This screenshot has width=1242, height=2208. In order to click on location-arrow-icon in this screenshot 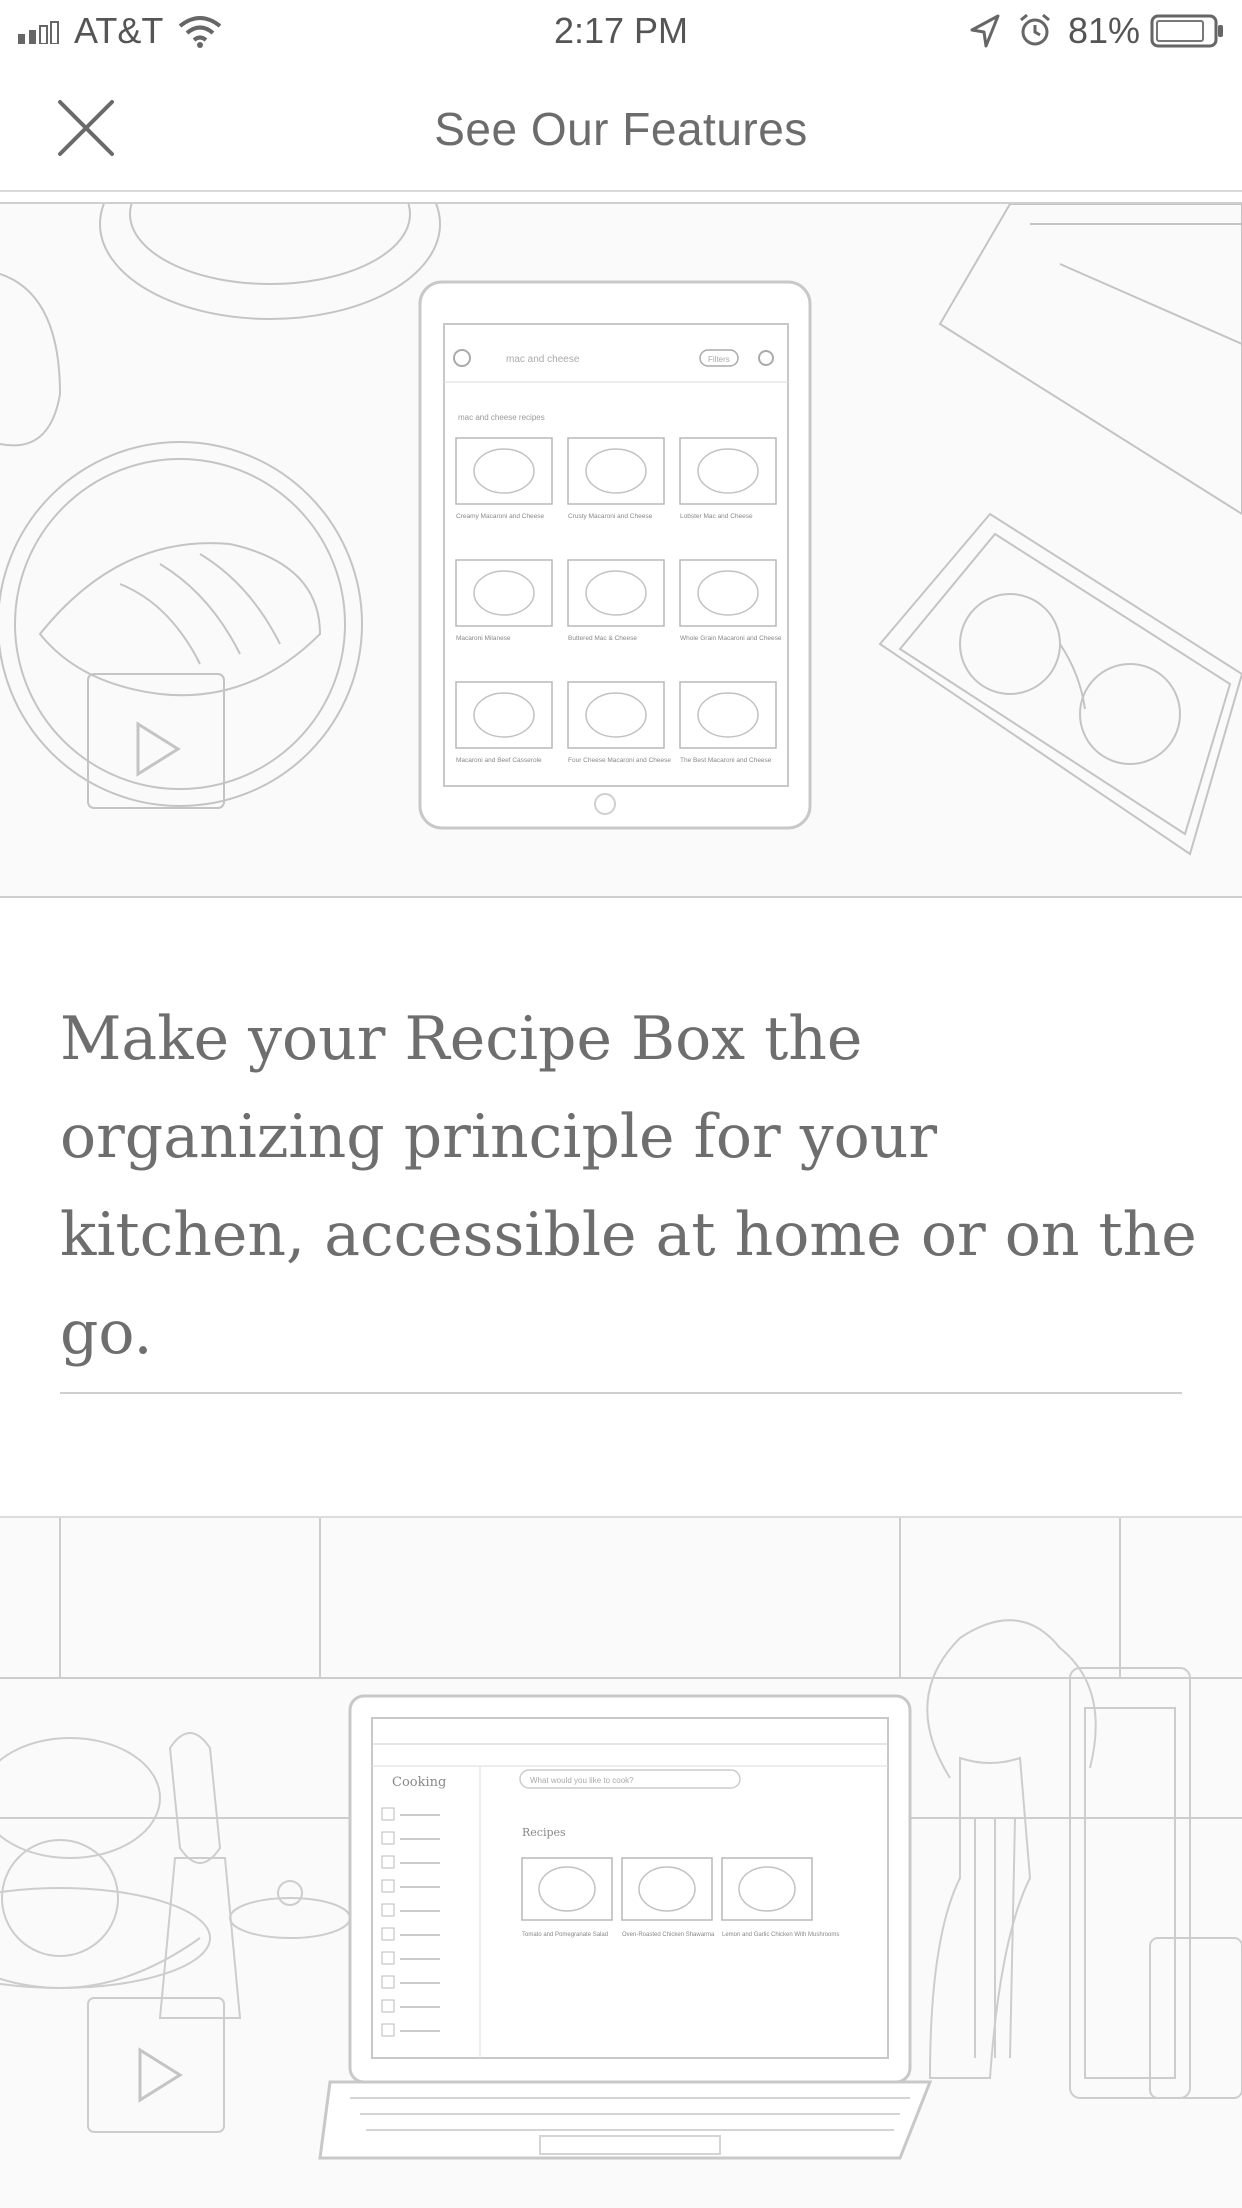, I will do `click(985, 31)`.